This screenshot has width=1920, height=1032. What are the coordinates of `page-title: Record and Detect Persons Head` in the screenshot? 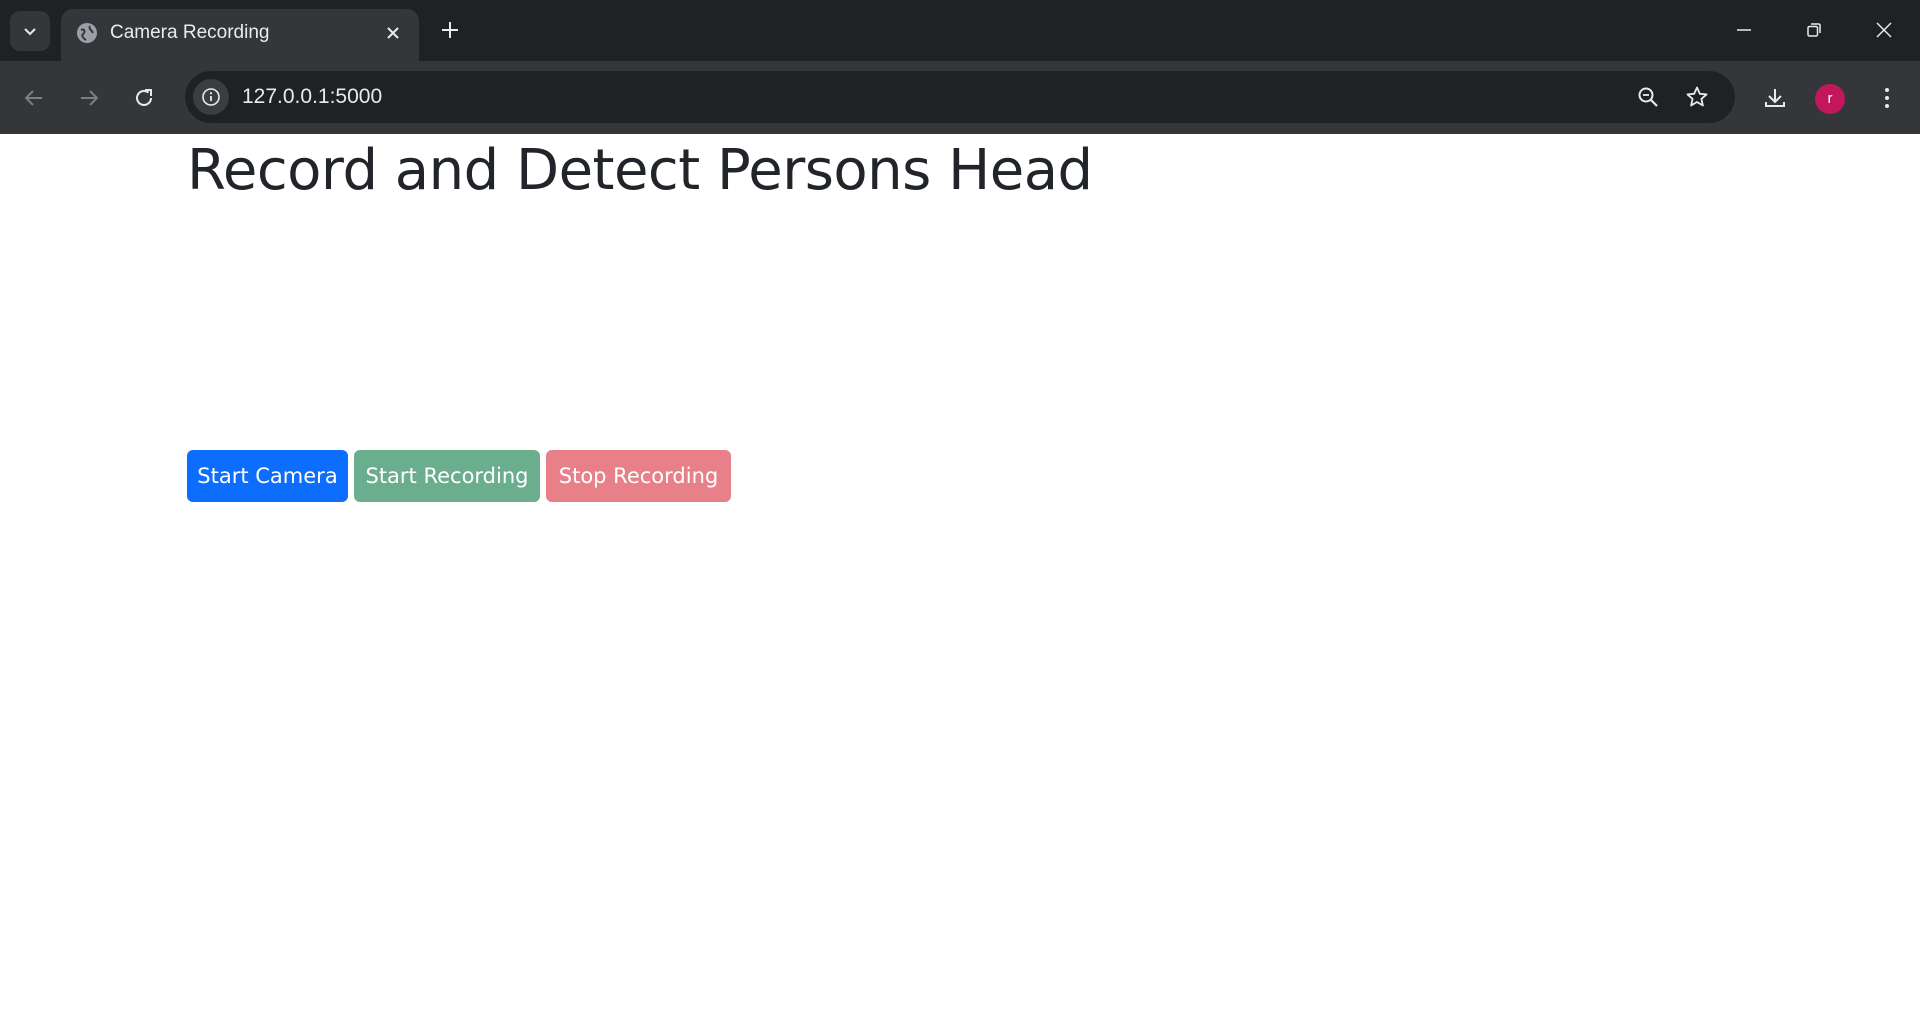 It's located at (640, 170).